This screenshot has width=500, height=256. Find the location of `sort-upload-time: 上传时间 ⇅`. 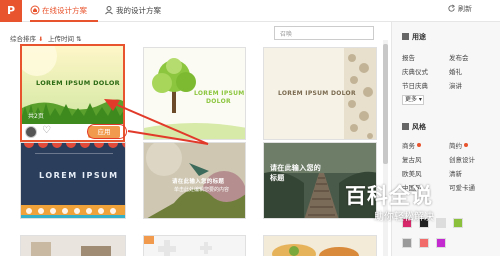

sort-upload-time: 上传时间 ⇅ is located at coordinates (65, 38).